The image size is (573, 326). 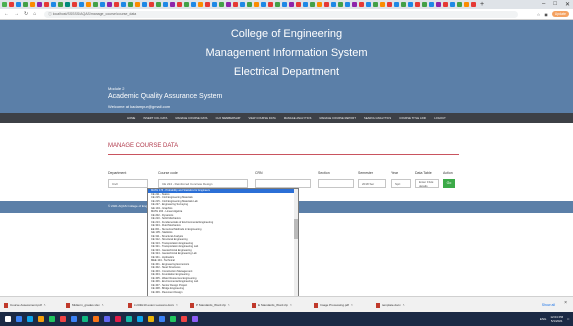 What do you see at coordinates (449, 183) in the screenshot?
I see `go-button: Go` at bounding box center [449, 183].